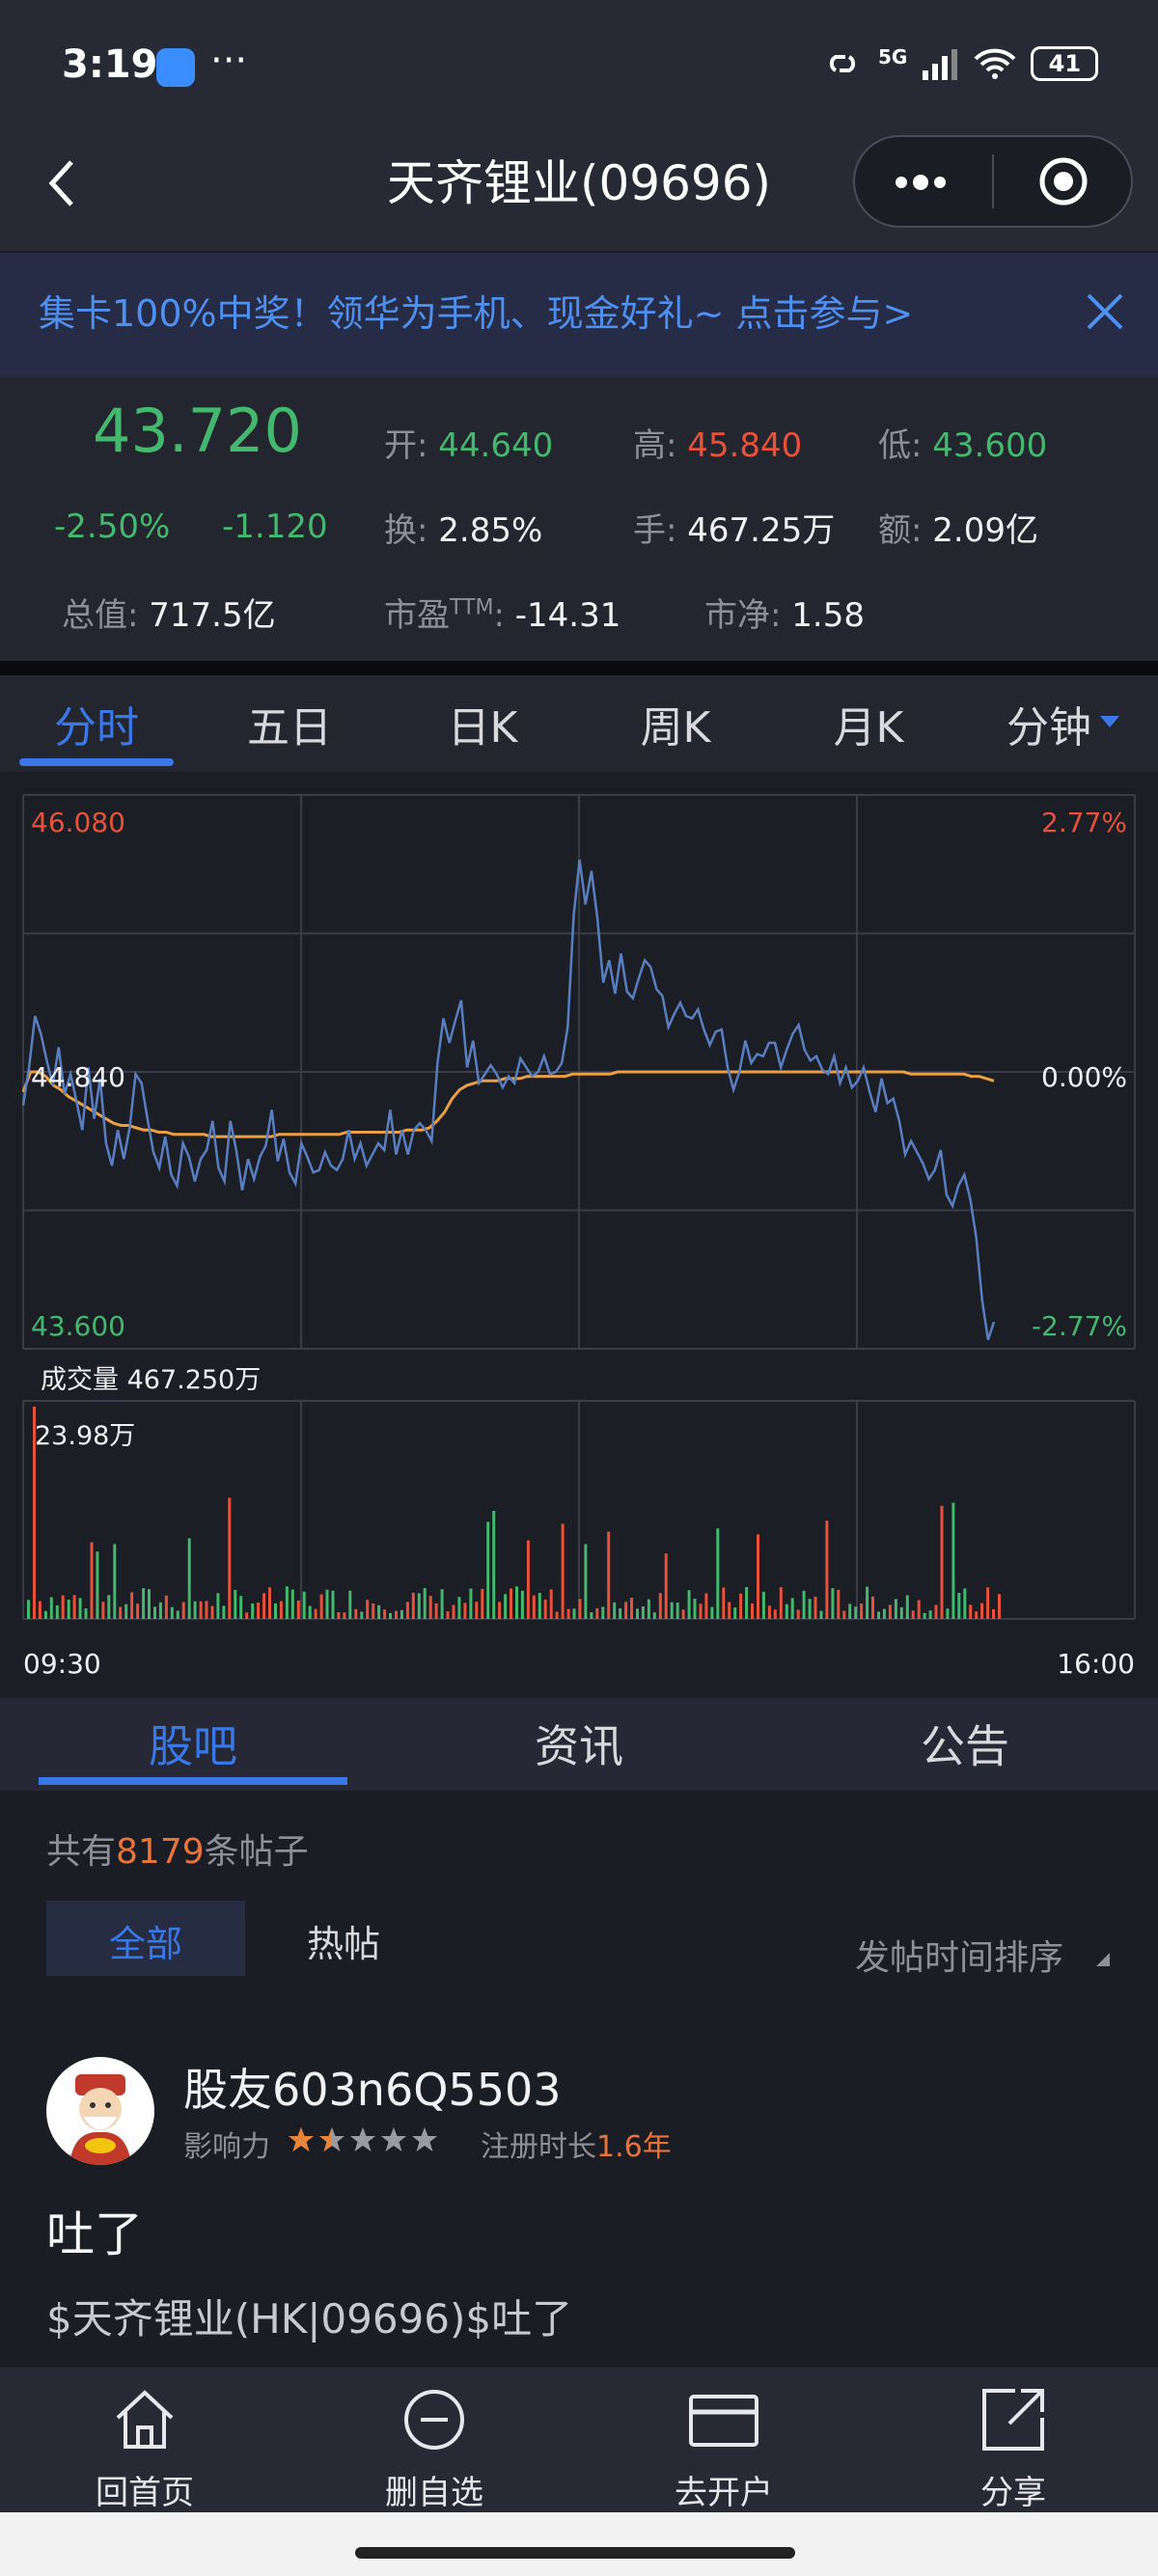 The height and width of the screenshot is (2576, 1158). What do you see at coordinates (508, 1104) in the screenshot?
I see `avg-price-line` at bounding box center [508, 1104].